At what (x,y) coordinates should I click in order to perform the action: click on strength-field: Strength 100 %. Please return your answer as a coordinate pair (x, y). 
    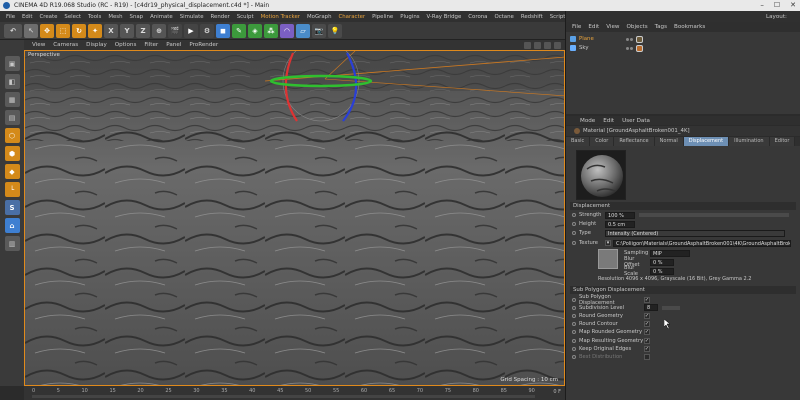
    Looking at the image, I should click on (680, 215).